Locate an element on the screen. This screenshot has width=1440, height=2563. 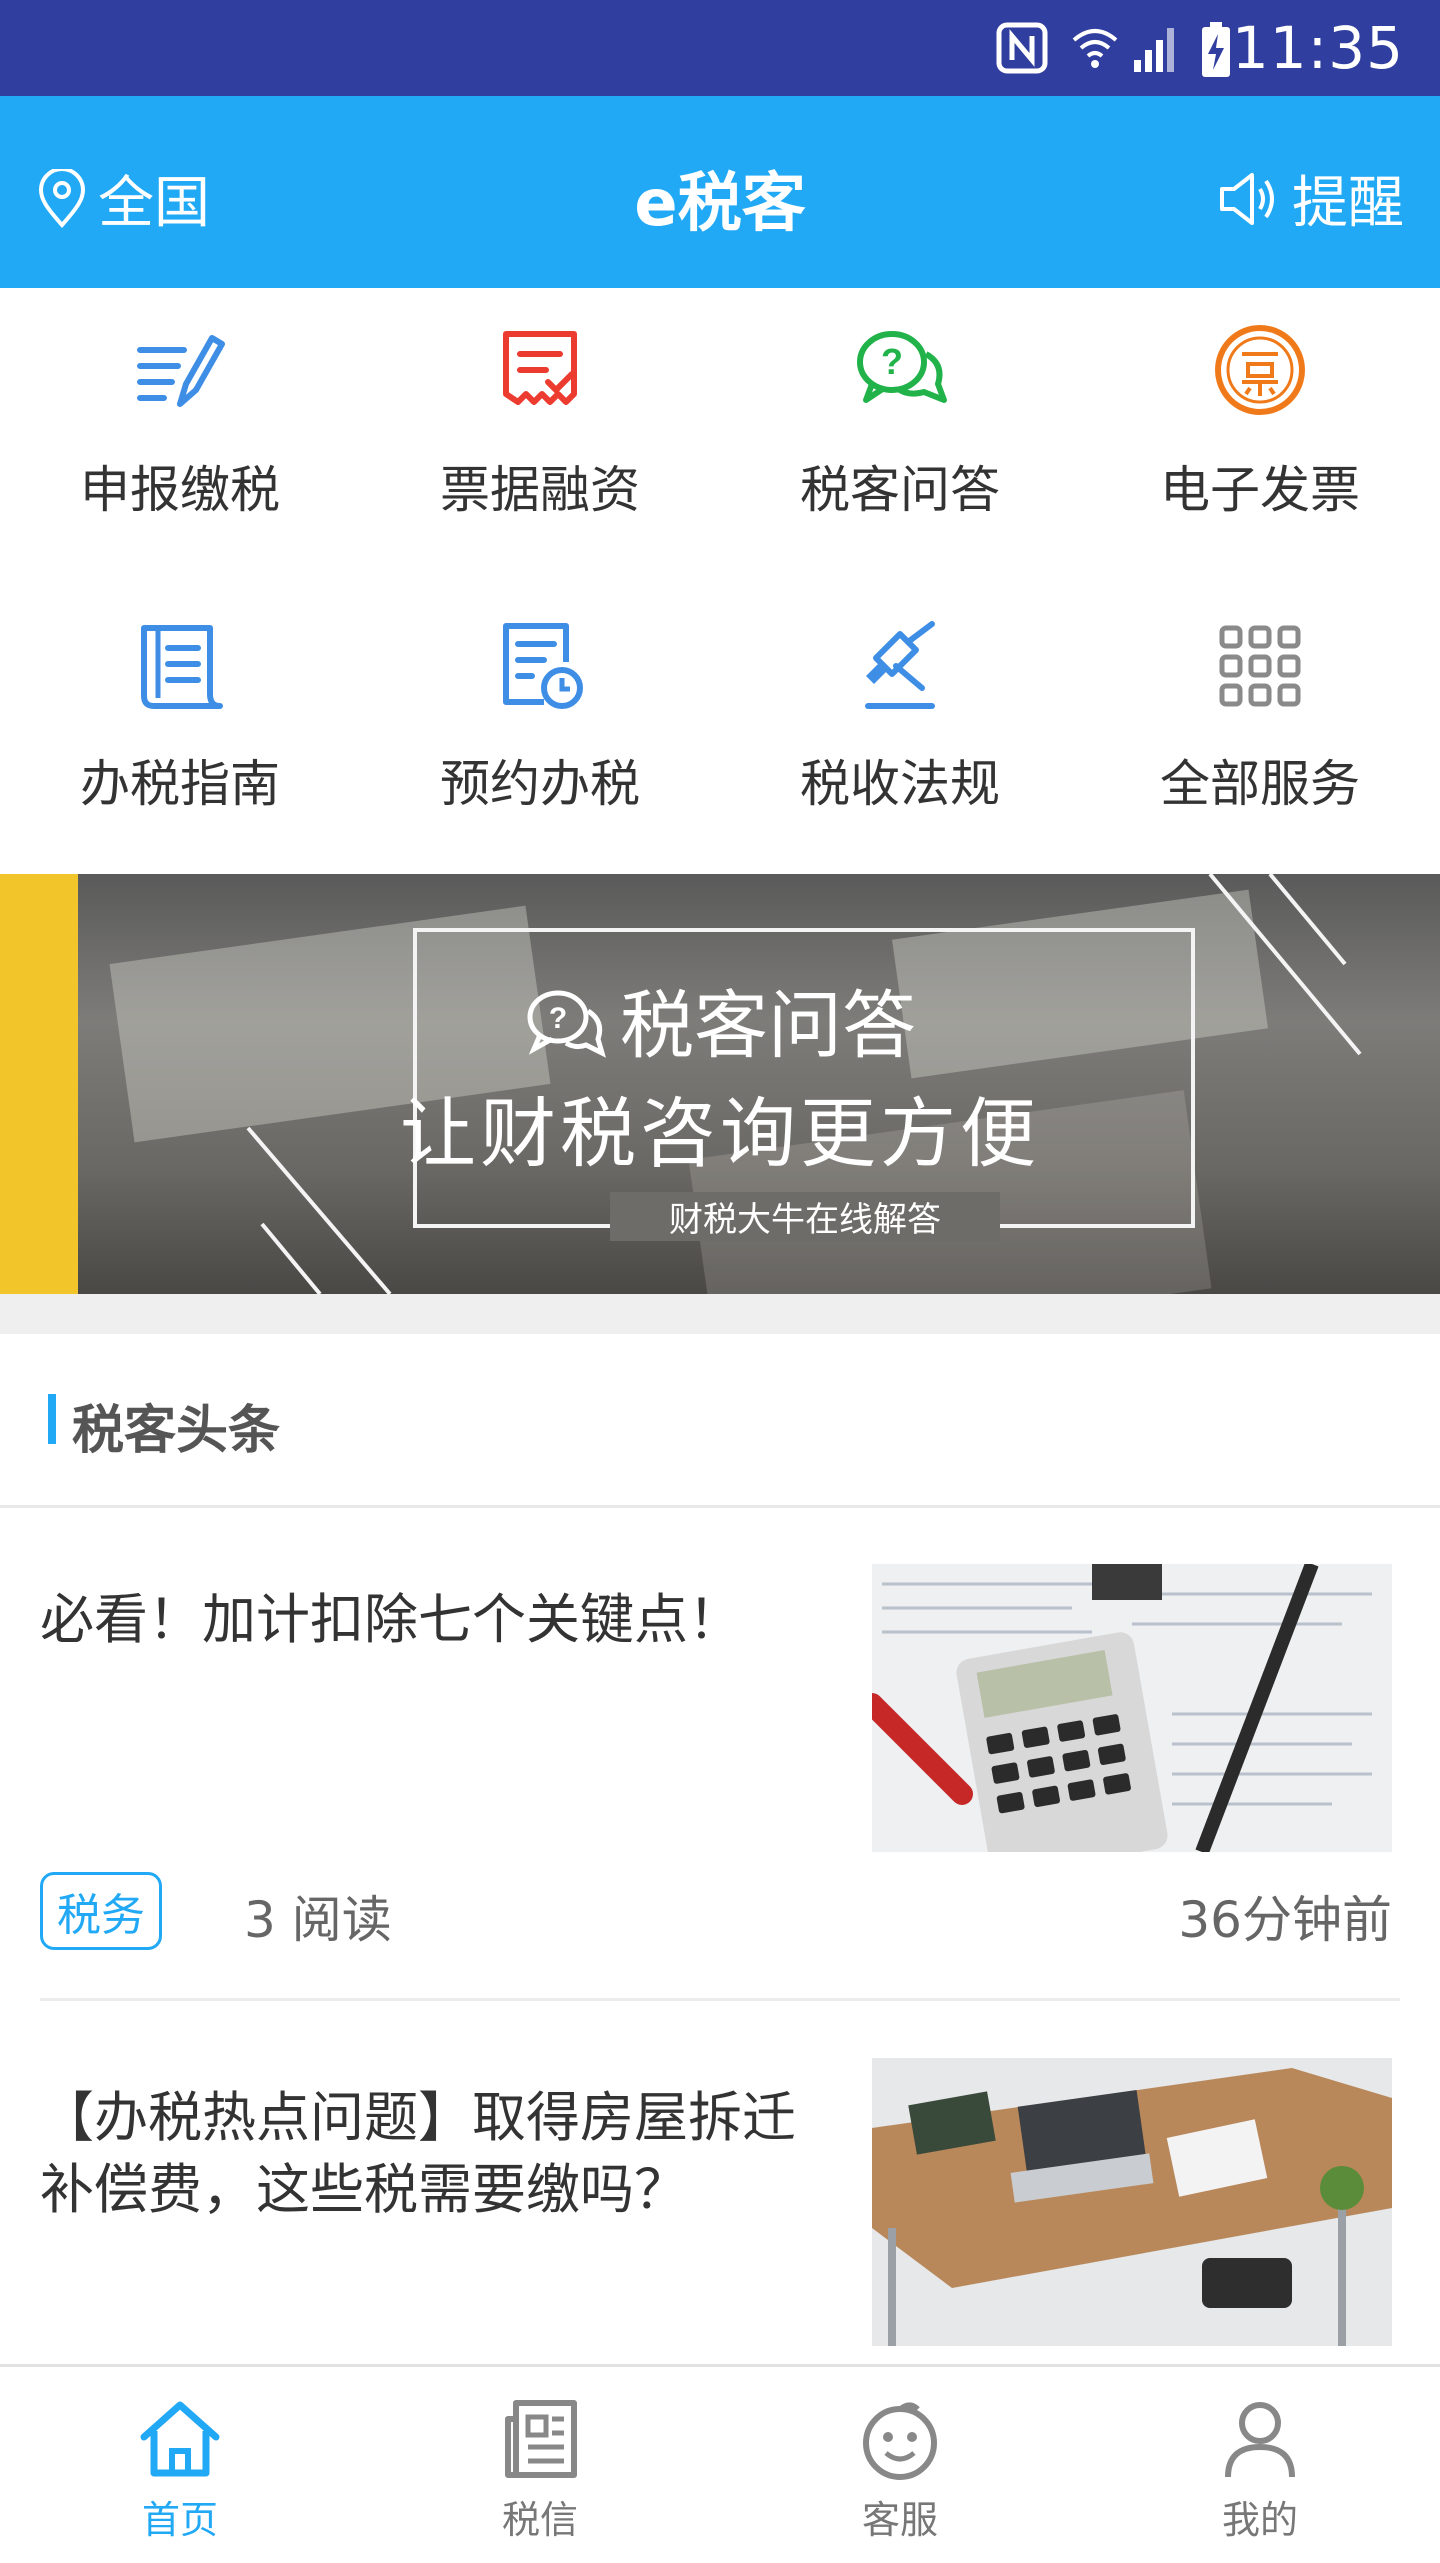
news-doc-icon is located at coordinates (541, 2439).